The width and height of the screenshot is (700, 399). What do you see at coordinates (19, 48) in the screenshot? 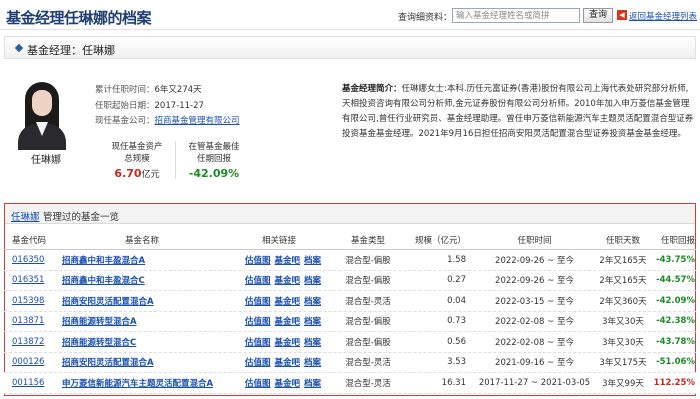
I see `diamond-icon` at bounding box center [19, 48].